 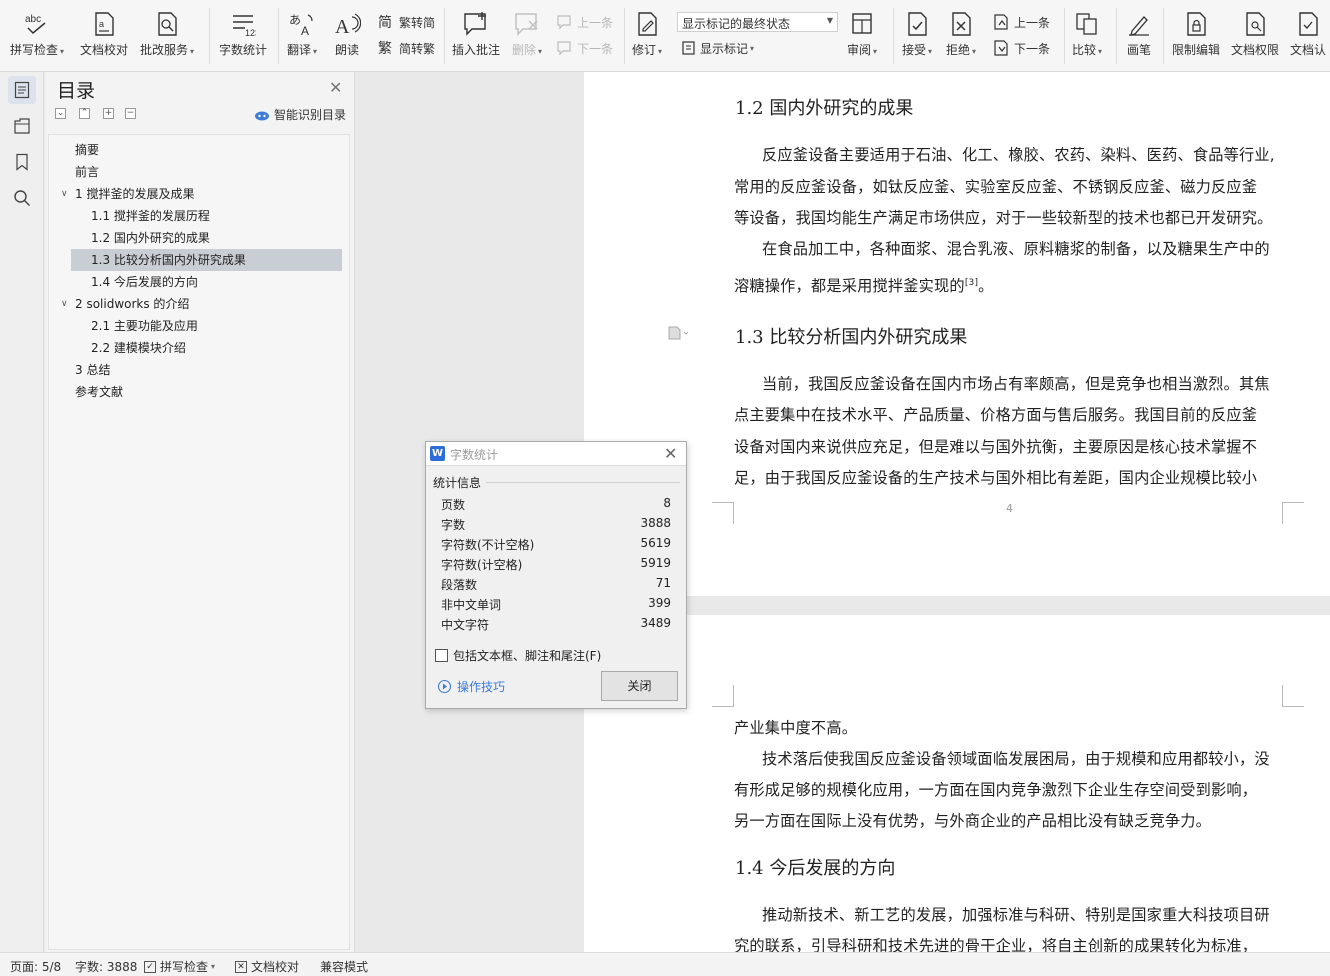 I want to click on paragraph-line: 设备对国内来说供应充足，但是难以与国外抗衡，主要原因是核心技术掌握不, so click(x=996, y=447).